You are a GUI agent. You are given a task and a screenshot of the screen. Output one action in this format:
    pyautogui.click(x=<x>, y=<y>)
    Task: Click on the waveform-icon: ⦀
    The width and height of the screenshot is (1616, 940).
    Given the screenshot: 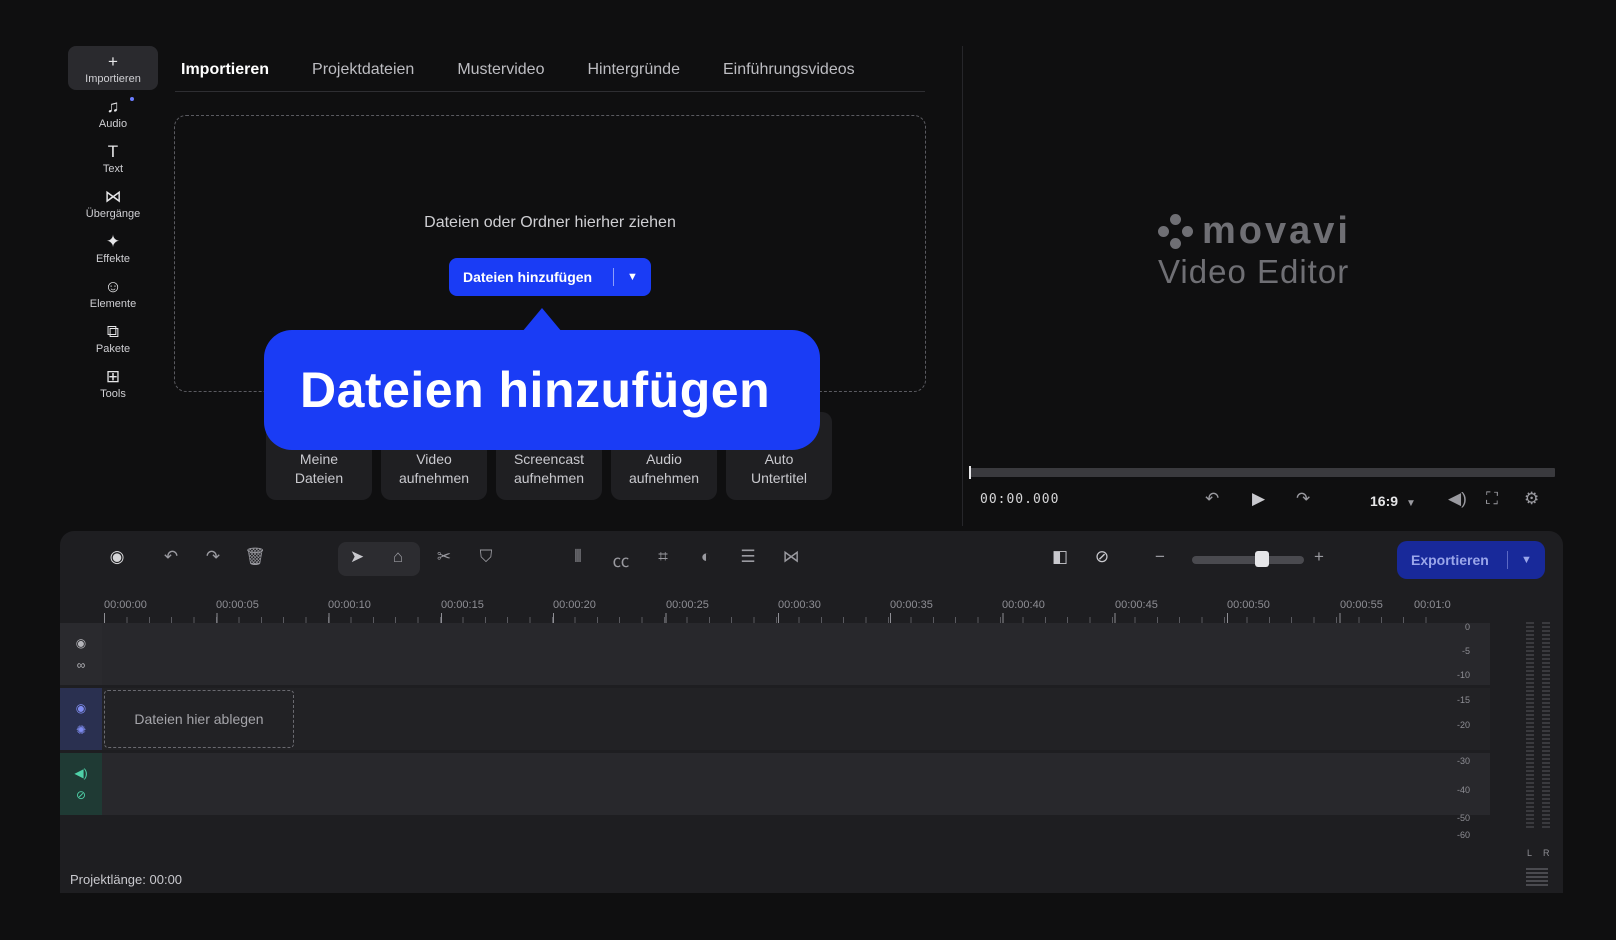 What is the action you would take?
    pyautogui.click(x=578, y=557)
    